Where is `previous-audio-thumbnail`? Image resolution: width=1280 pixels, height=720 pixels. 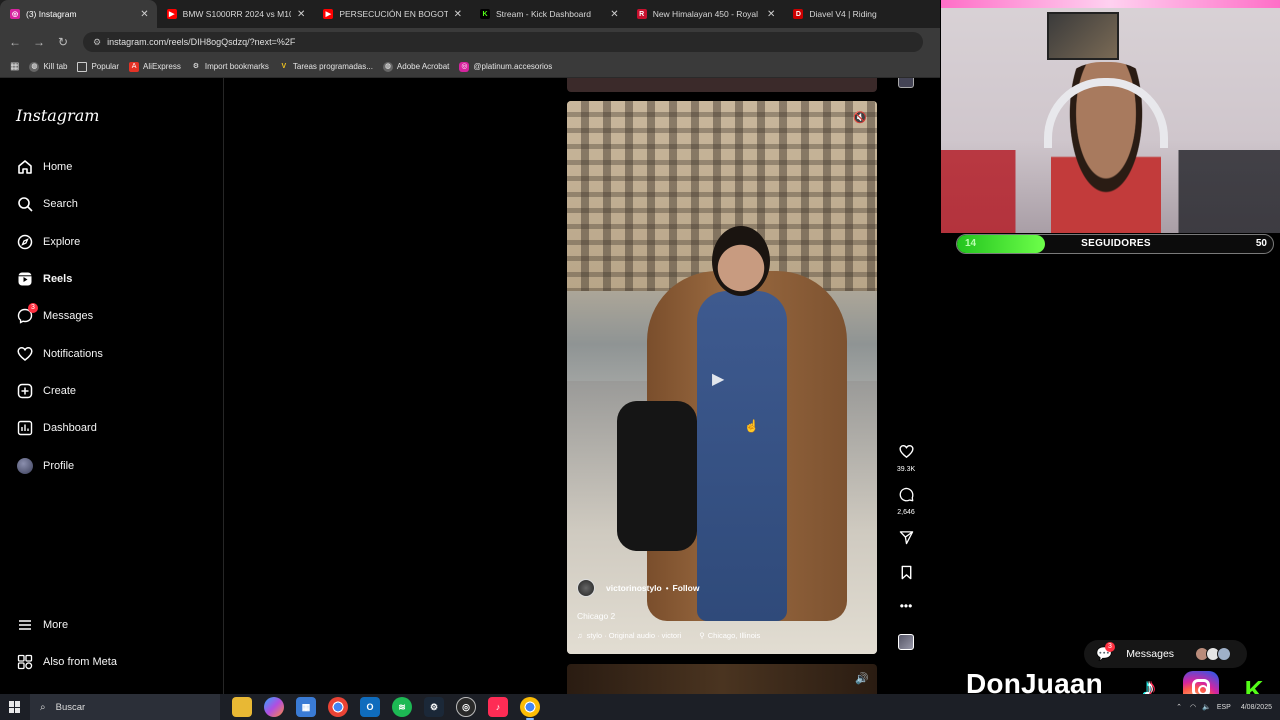 previous-audio-thumbnail is located at coordinates (906, 83).